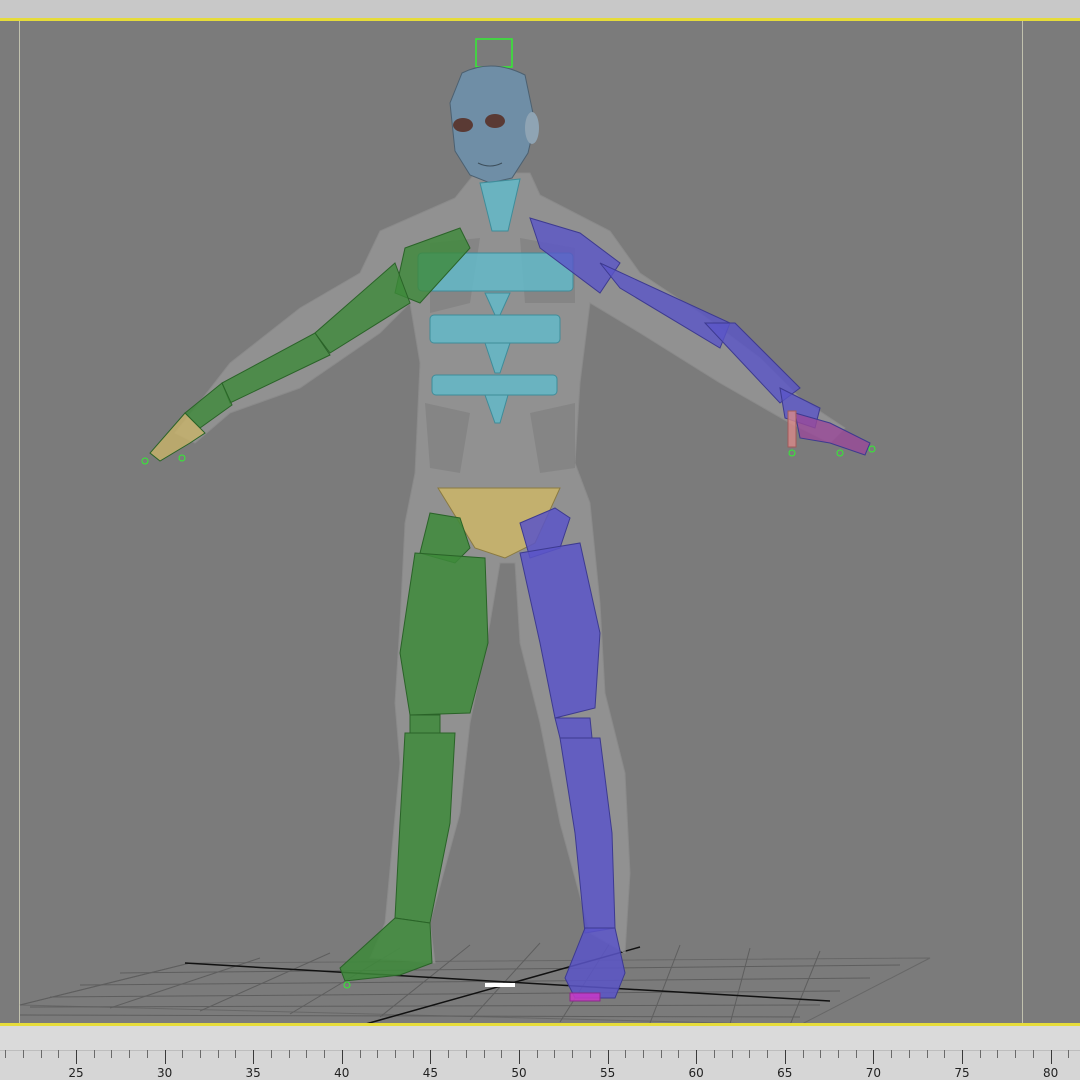  I want to click on ruler-frame-label: 55, so click(607, 1073).